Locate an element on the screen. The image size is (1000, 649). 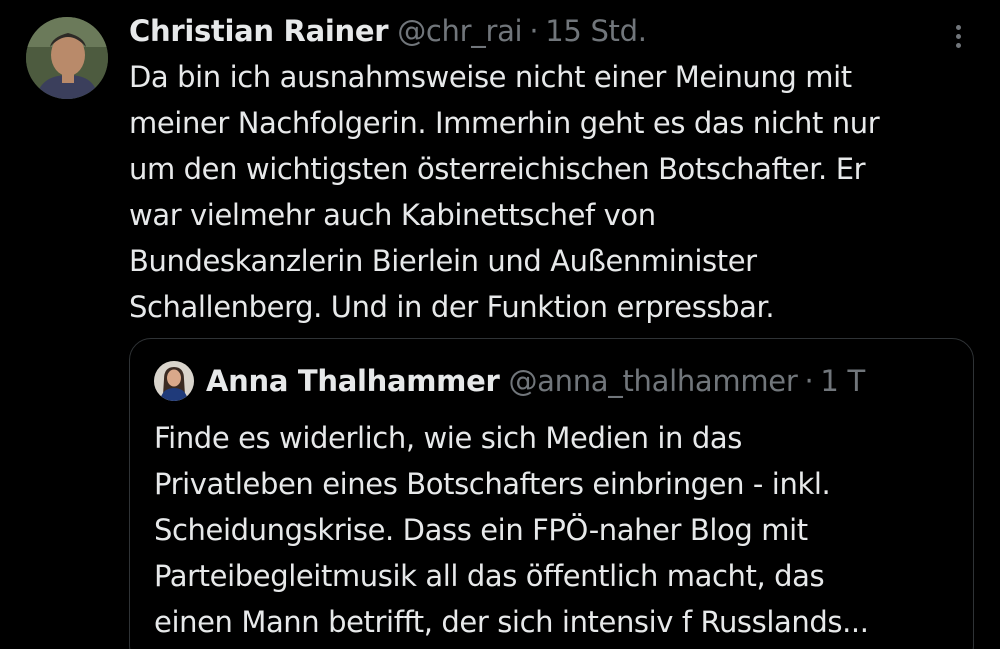
quoted-tweet-header: Anna Thalhammer @anna_thalhammer · 1 T is located at coordinates (509, 381).